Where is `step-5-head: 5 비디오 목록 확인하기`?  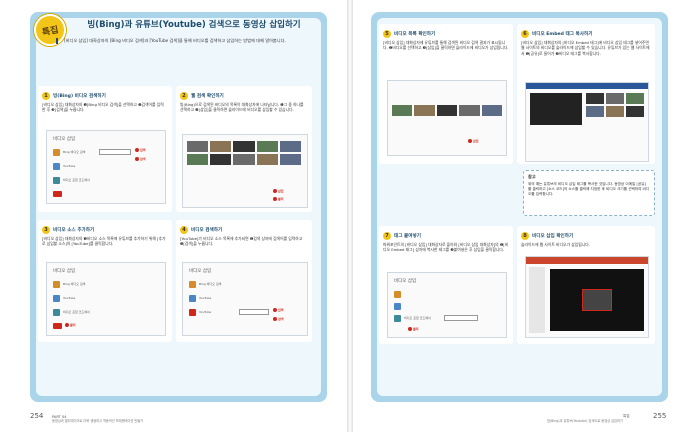 step-5-head: 5 비디오 목록 확인하기 is located at coordinates (409, 34).